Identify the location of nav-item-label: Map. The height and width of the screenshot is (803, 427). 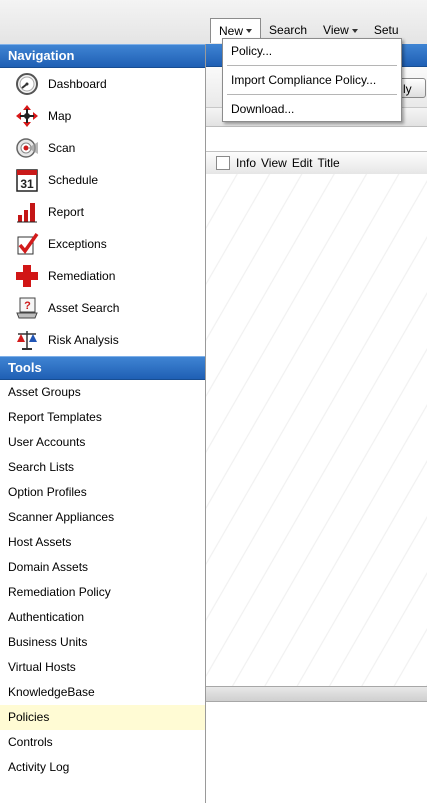
(60, 116).